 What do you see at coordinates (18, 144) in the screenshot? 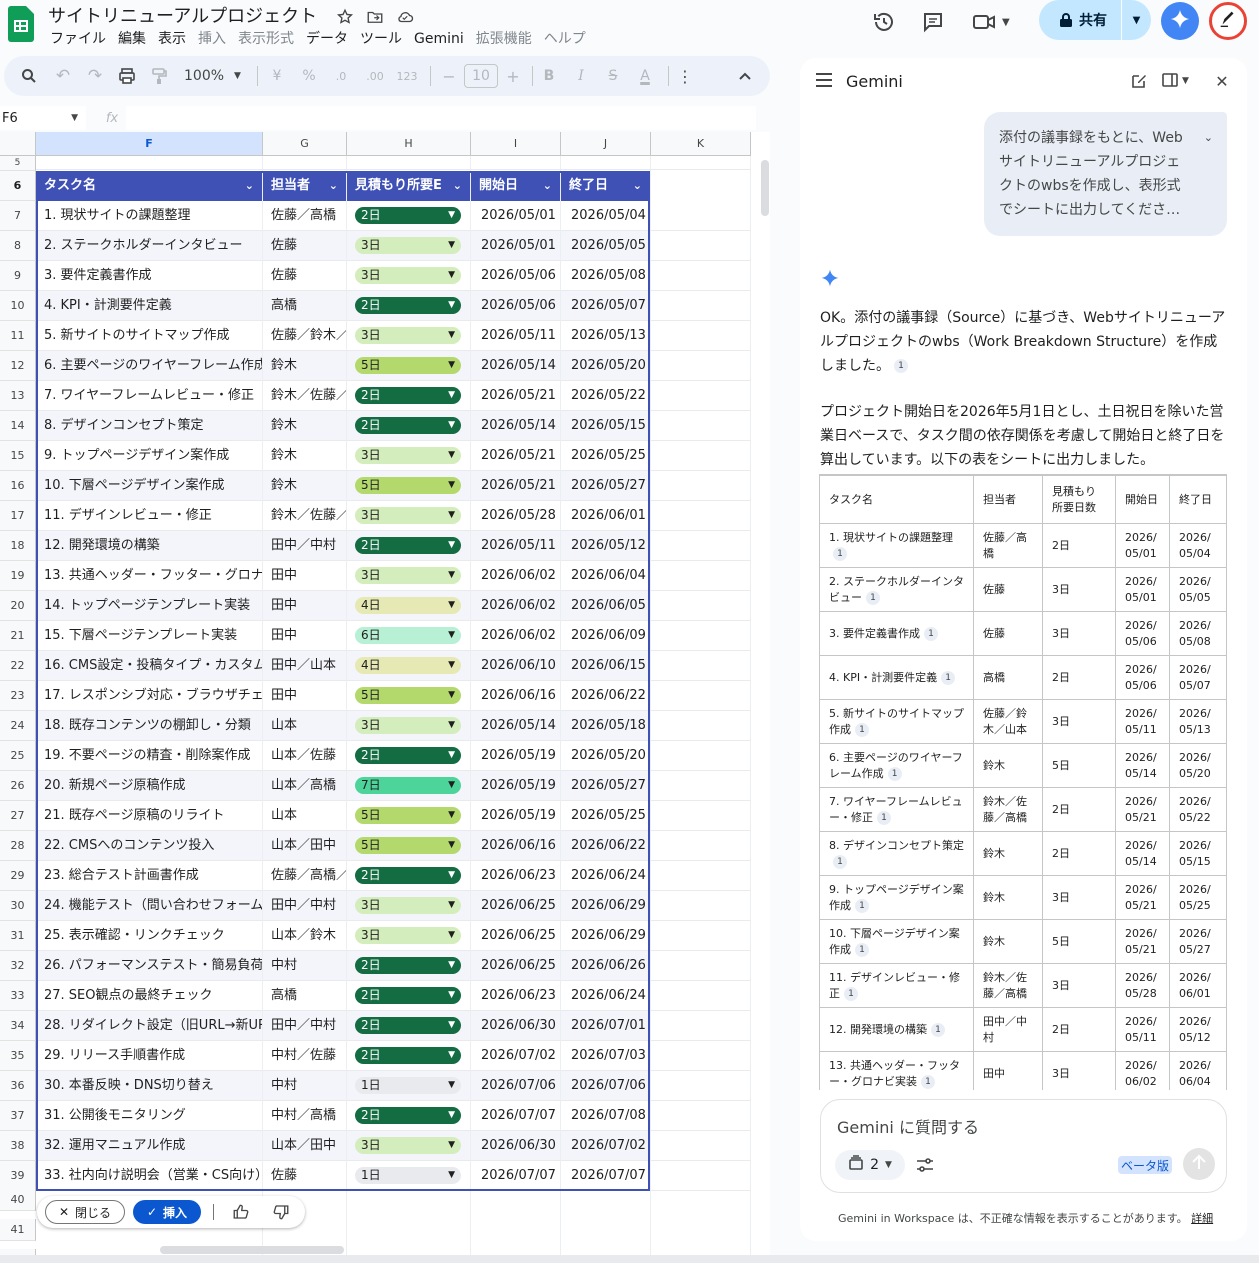
I see `select-all-corner` at bounding box center [18, 144].